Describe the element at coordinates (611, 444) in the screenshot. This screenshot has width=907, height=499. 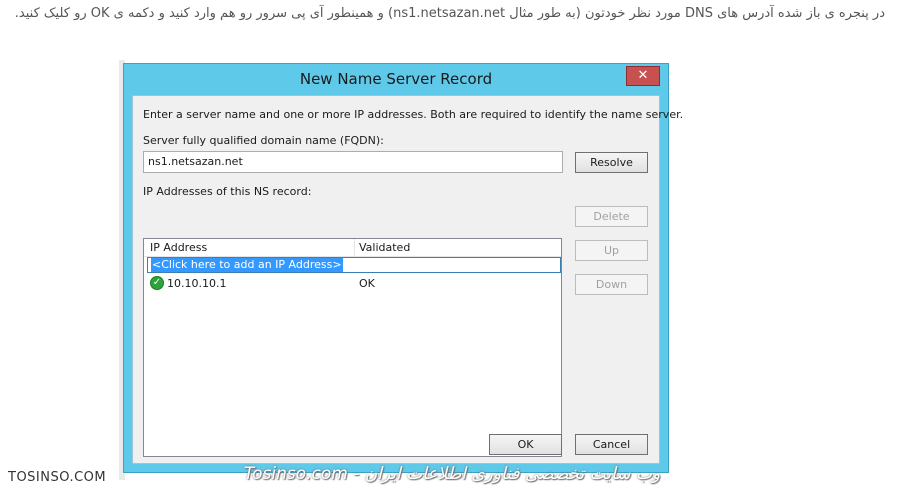
I see `cancel-button: Cancel` at that location.